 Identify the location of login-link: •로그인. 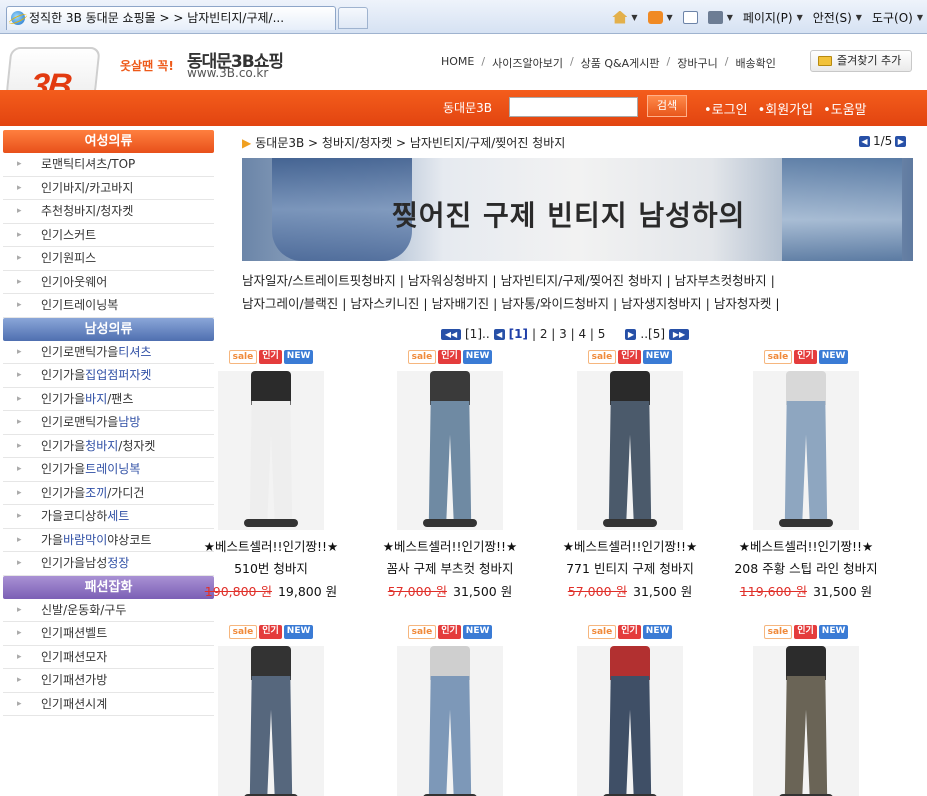
(726, 108).